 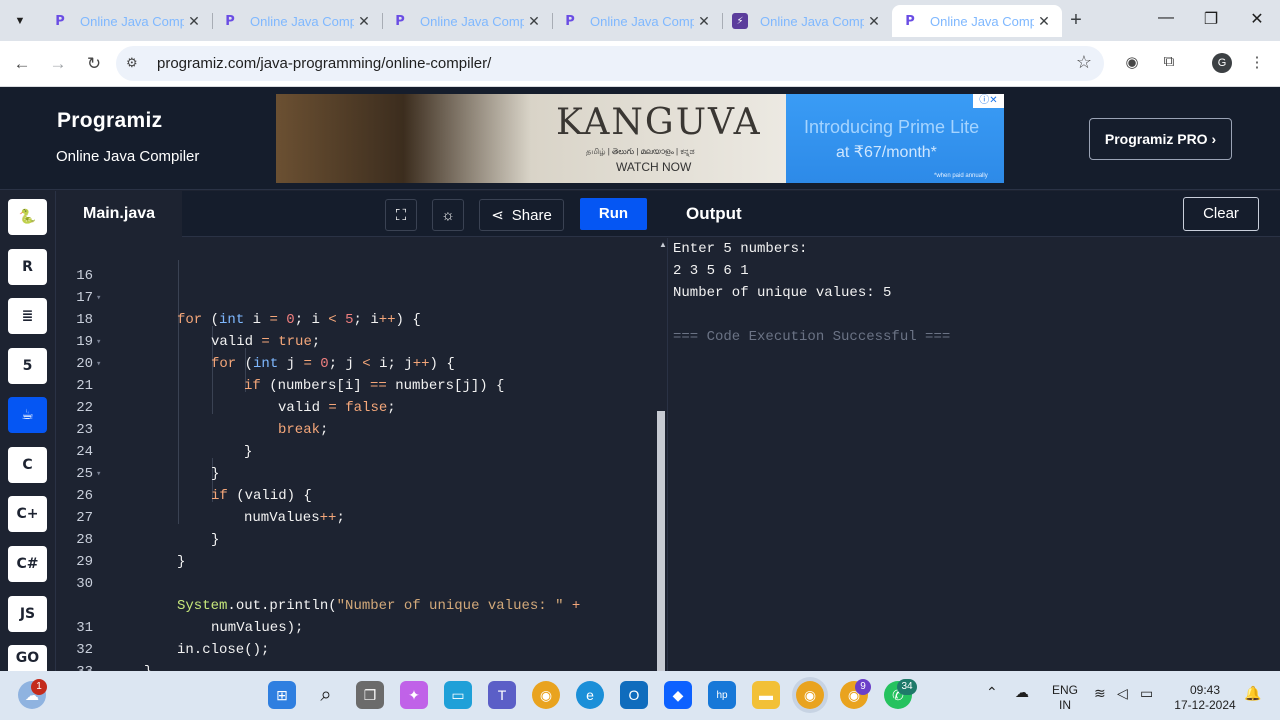 I want to click on site-info-icon: ⚙, so click(x=132, y=63).